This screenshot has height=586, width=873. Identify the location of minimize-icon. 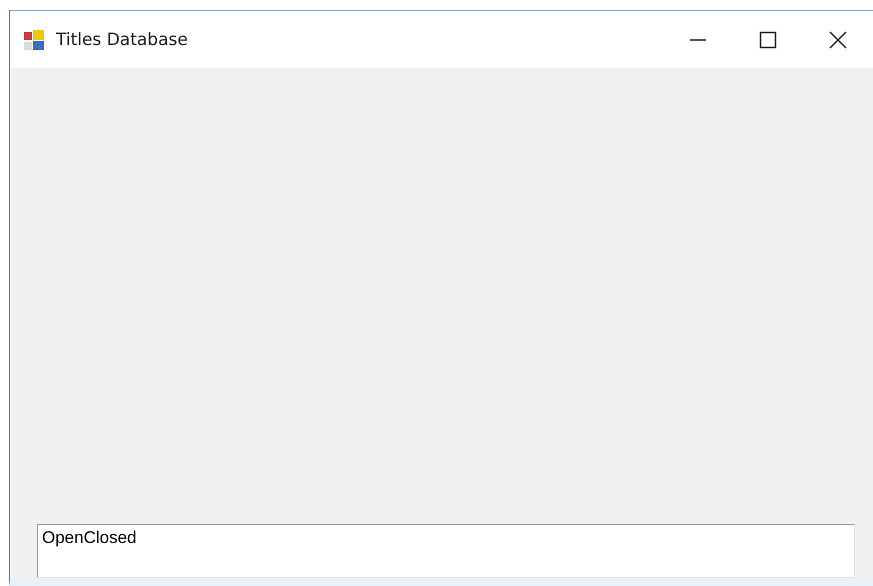
(698, 39).